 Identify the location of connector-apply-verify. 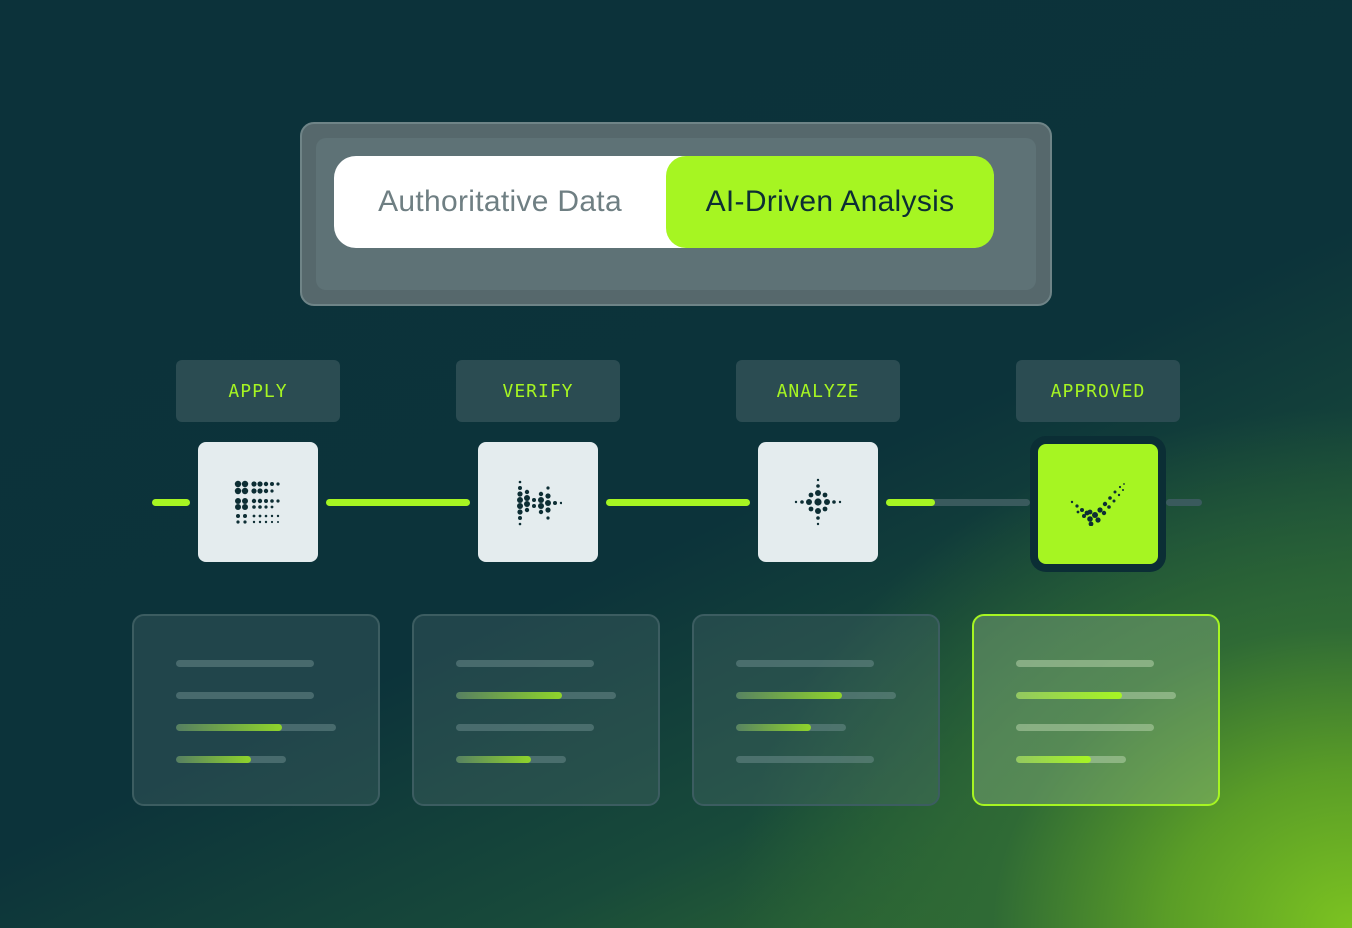
(398, 502).